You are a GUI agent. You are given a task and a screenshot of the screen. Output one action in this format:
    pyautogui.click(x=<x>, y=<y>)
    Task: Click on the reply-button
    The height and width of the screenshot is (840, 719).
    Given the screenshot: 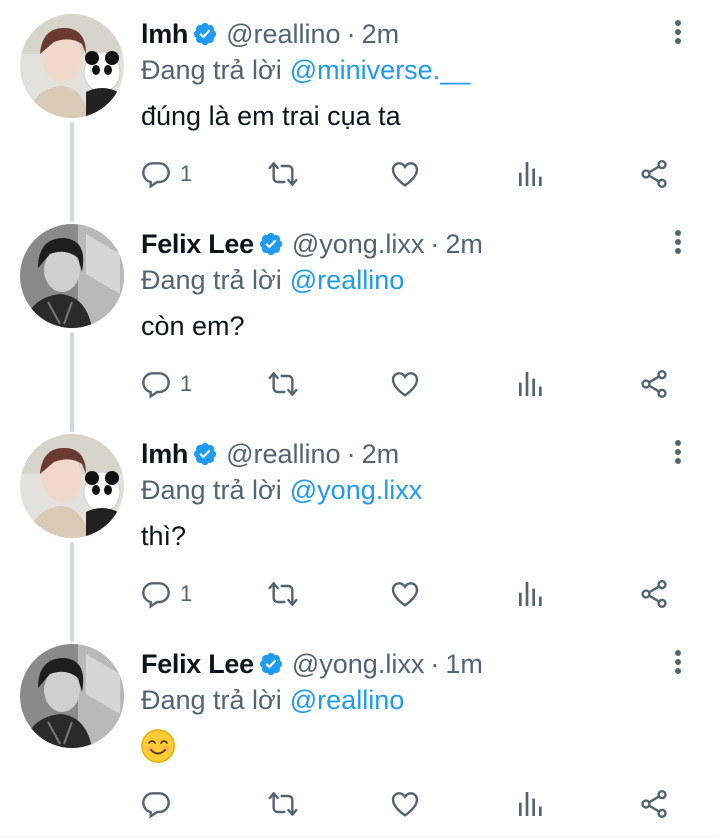 What is the action you would take?
    pyautogui.click(x=160, y=804)
    